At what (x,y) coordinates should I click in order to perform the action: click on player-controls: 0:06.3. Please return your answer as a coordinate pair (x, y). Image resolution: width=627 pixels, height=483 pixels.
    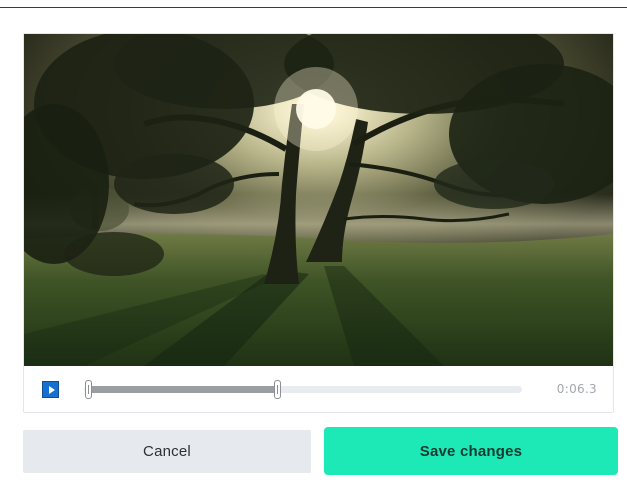
    Looking at the image, I should click on (318, 389).